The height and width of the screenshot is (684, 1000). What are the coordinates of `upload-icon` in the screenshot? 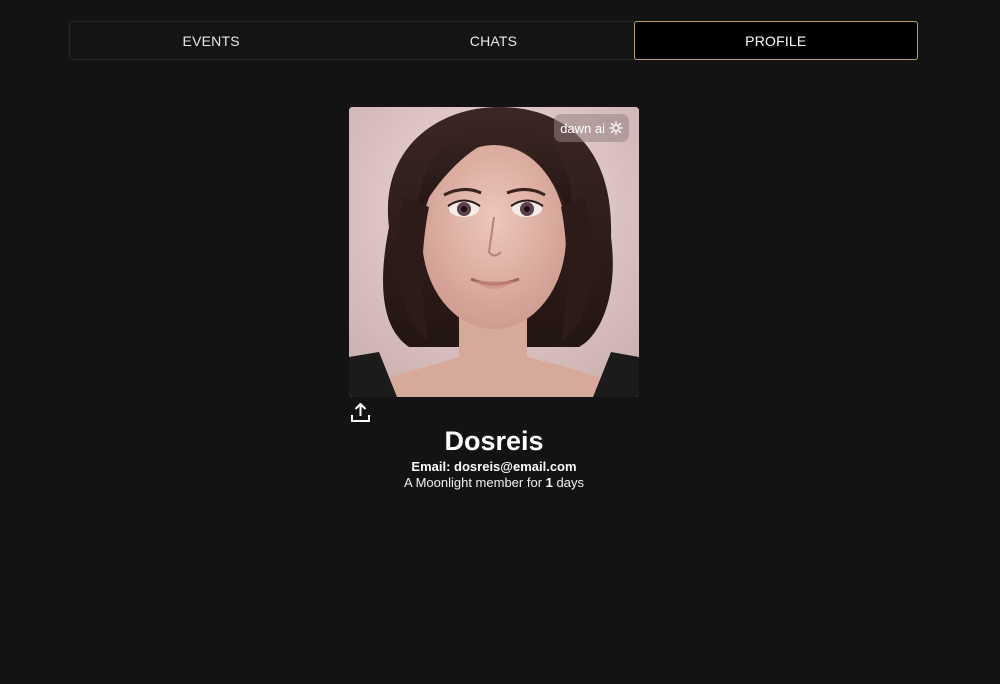 It's located at (360, 412).